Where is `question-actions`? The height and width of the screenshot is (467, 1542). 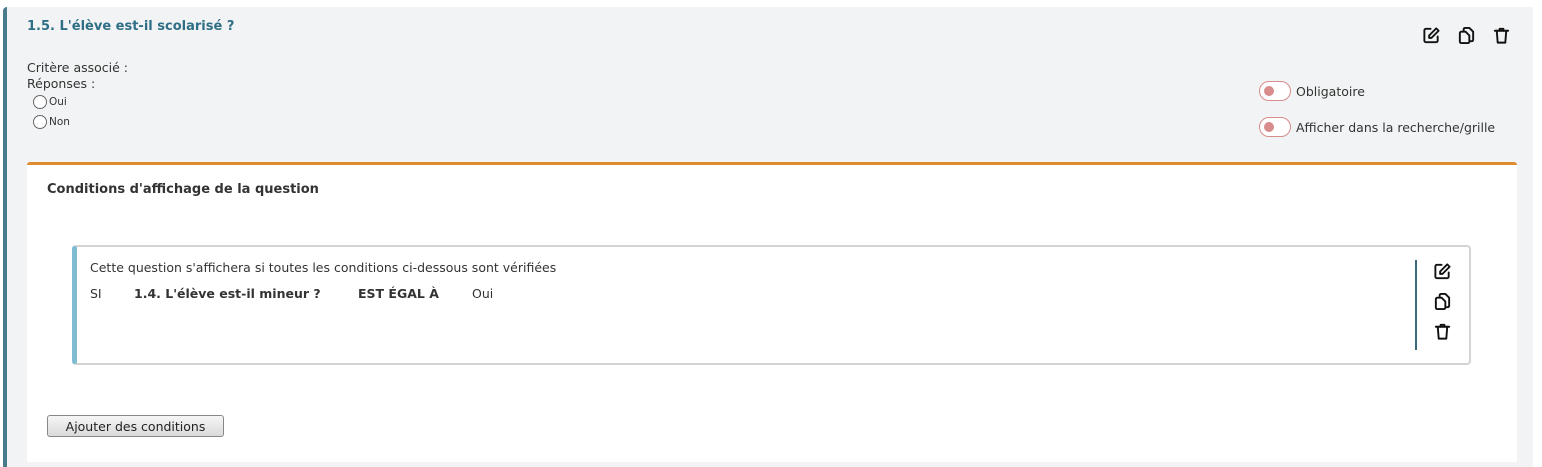 question-actions is located at coordinates (1466, 35).